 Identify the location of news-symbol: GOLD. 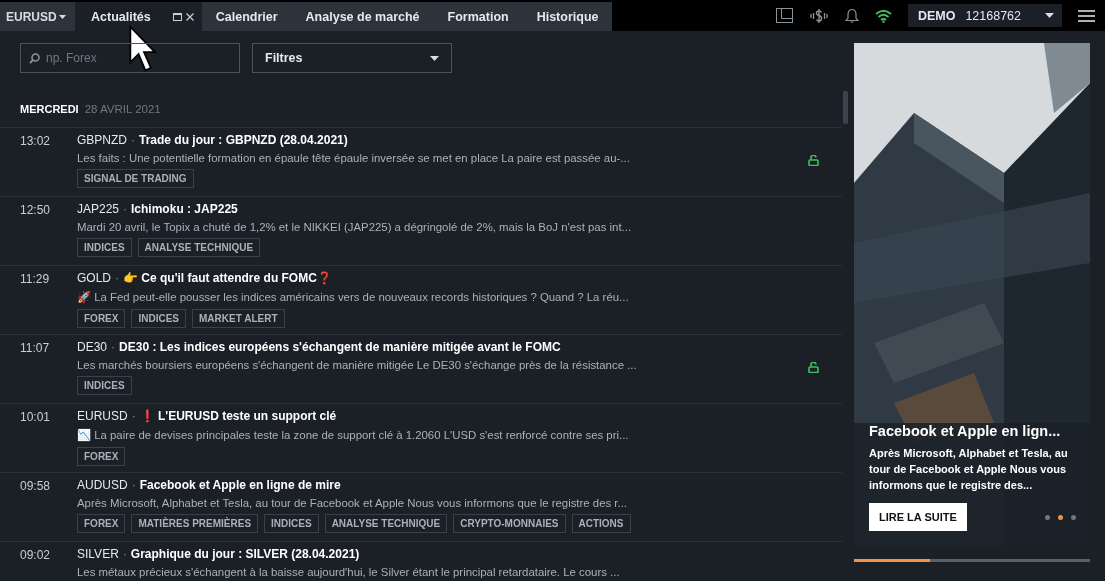
(94, 278).